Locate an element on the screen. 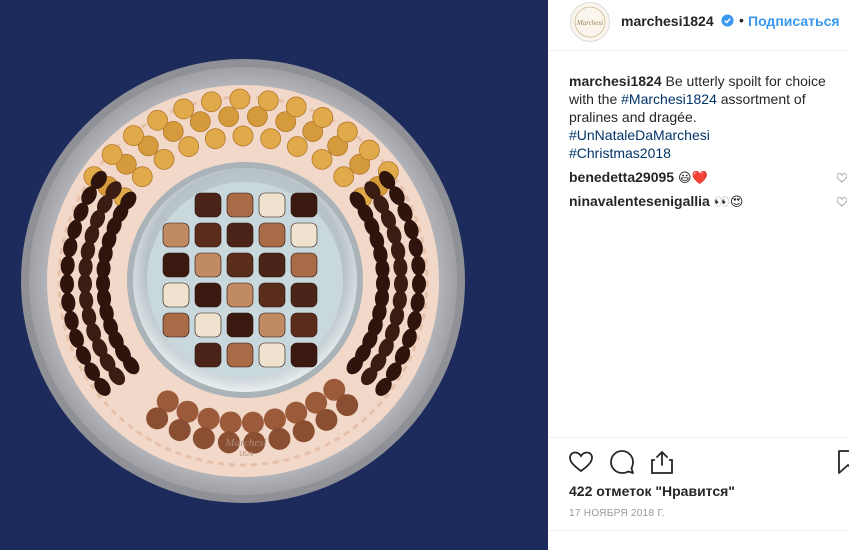 The width and height of the screenshot is (849, 550). avatar-text: Marchesi is located at coordinates (589, 23).